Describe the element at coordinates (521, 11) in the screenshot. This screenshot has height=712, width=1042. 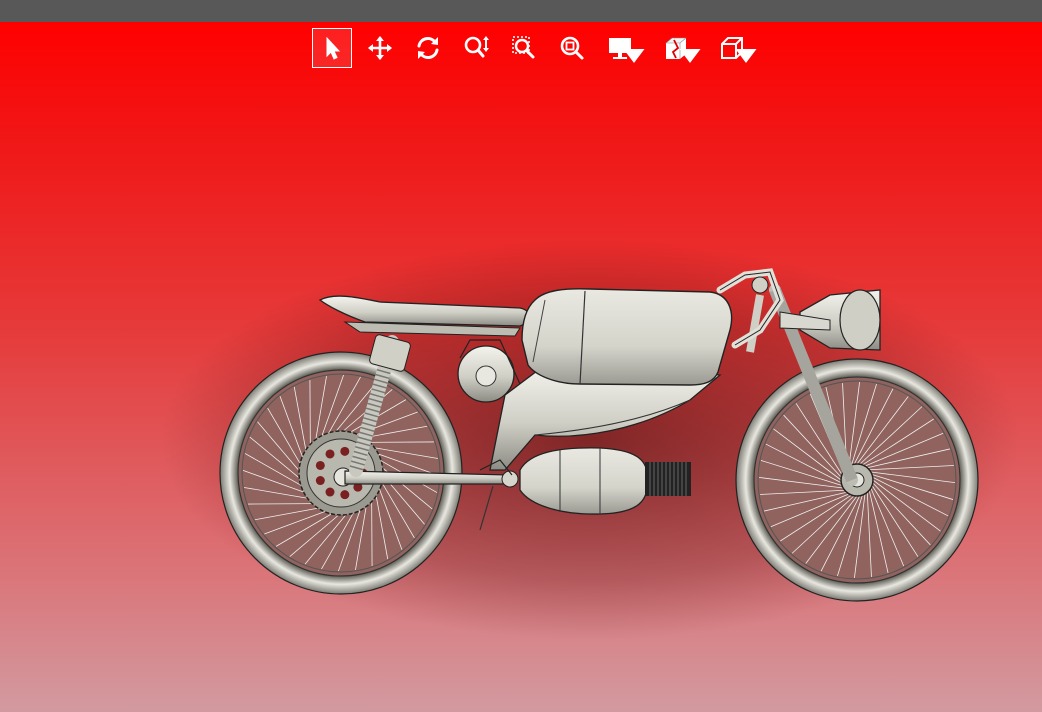
I see `window-titlebar` at that location.